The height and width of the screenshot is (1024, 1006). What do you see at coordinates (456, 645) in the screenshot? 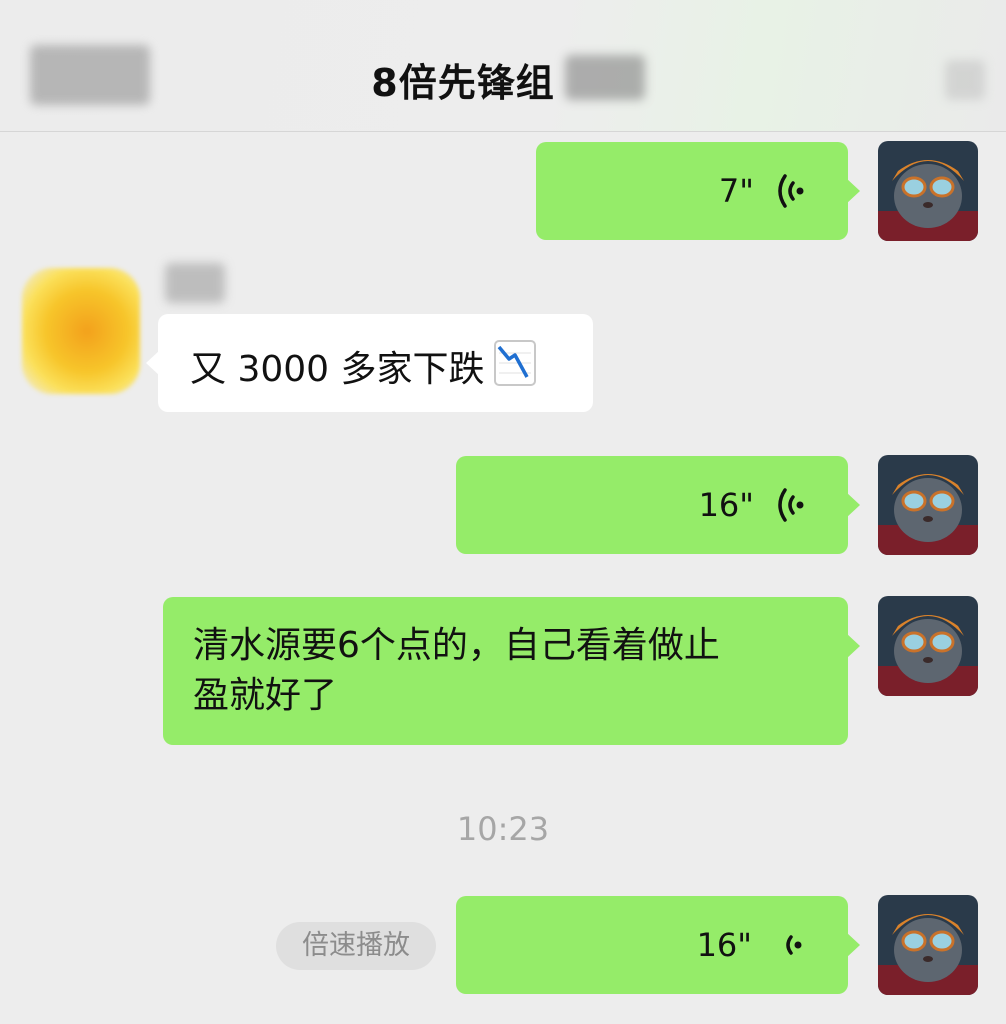
I see `message-text-line: 清水源要6个点的，自己看着做止` at bounding box center [456, 645].